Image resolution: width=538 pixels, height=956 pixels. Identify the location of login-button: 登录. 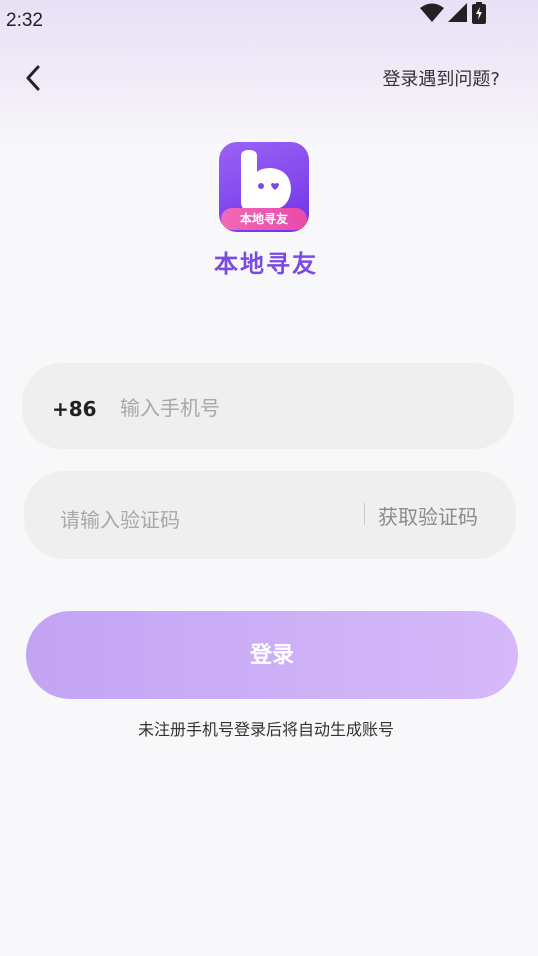
(272, 655).